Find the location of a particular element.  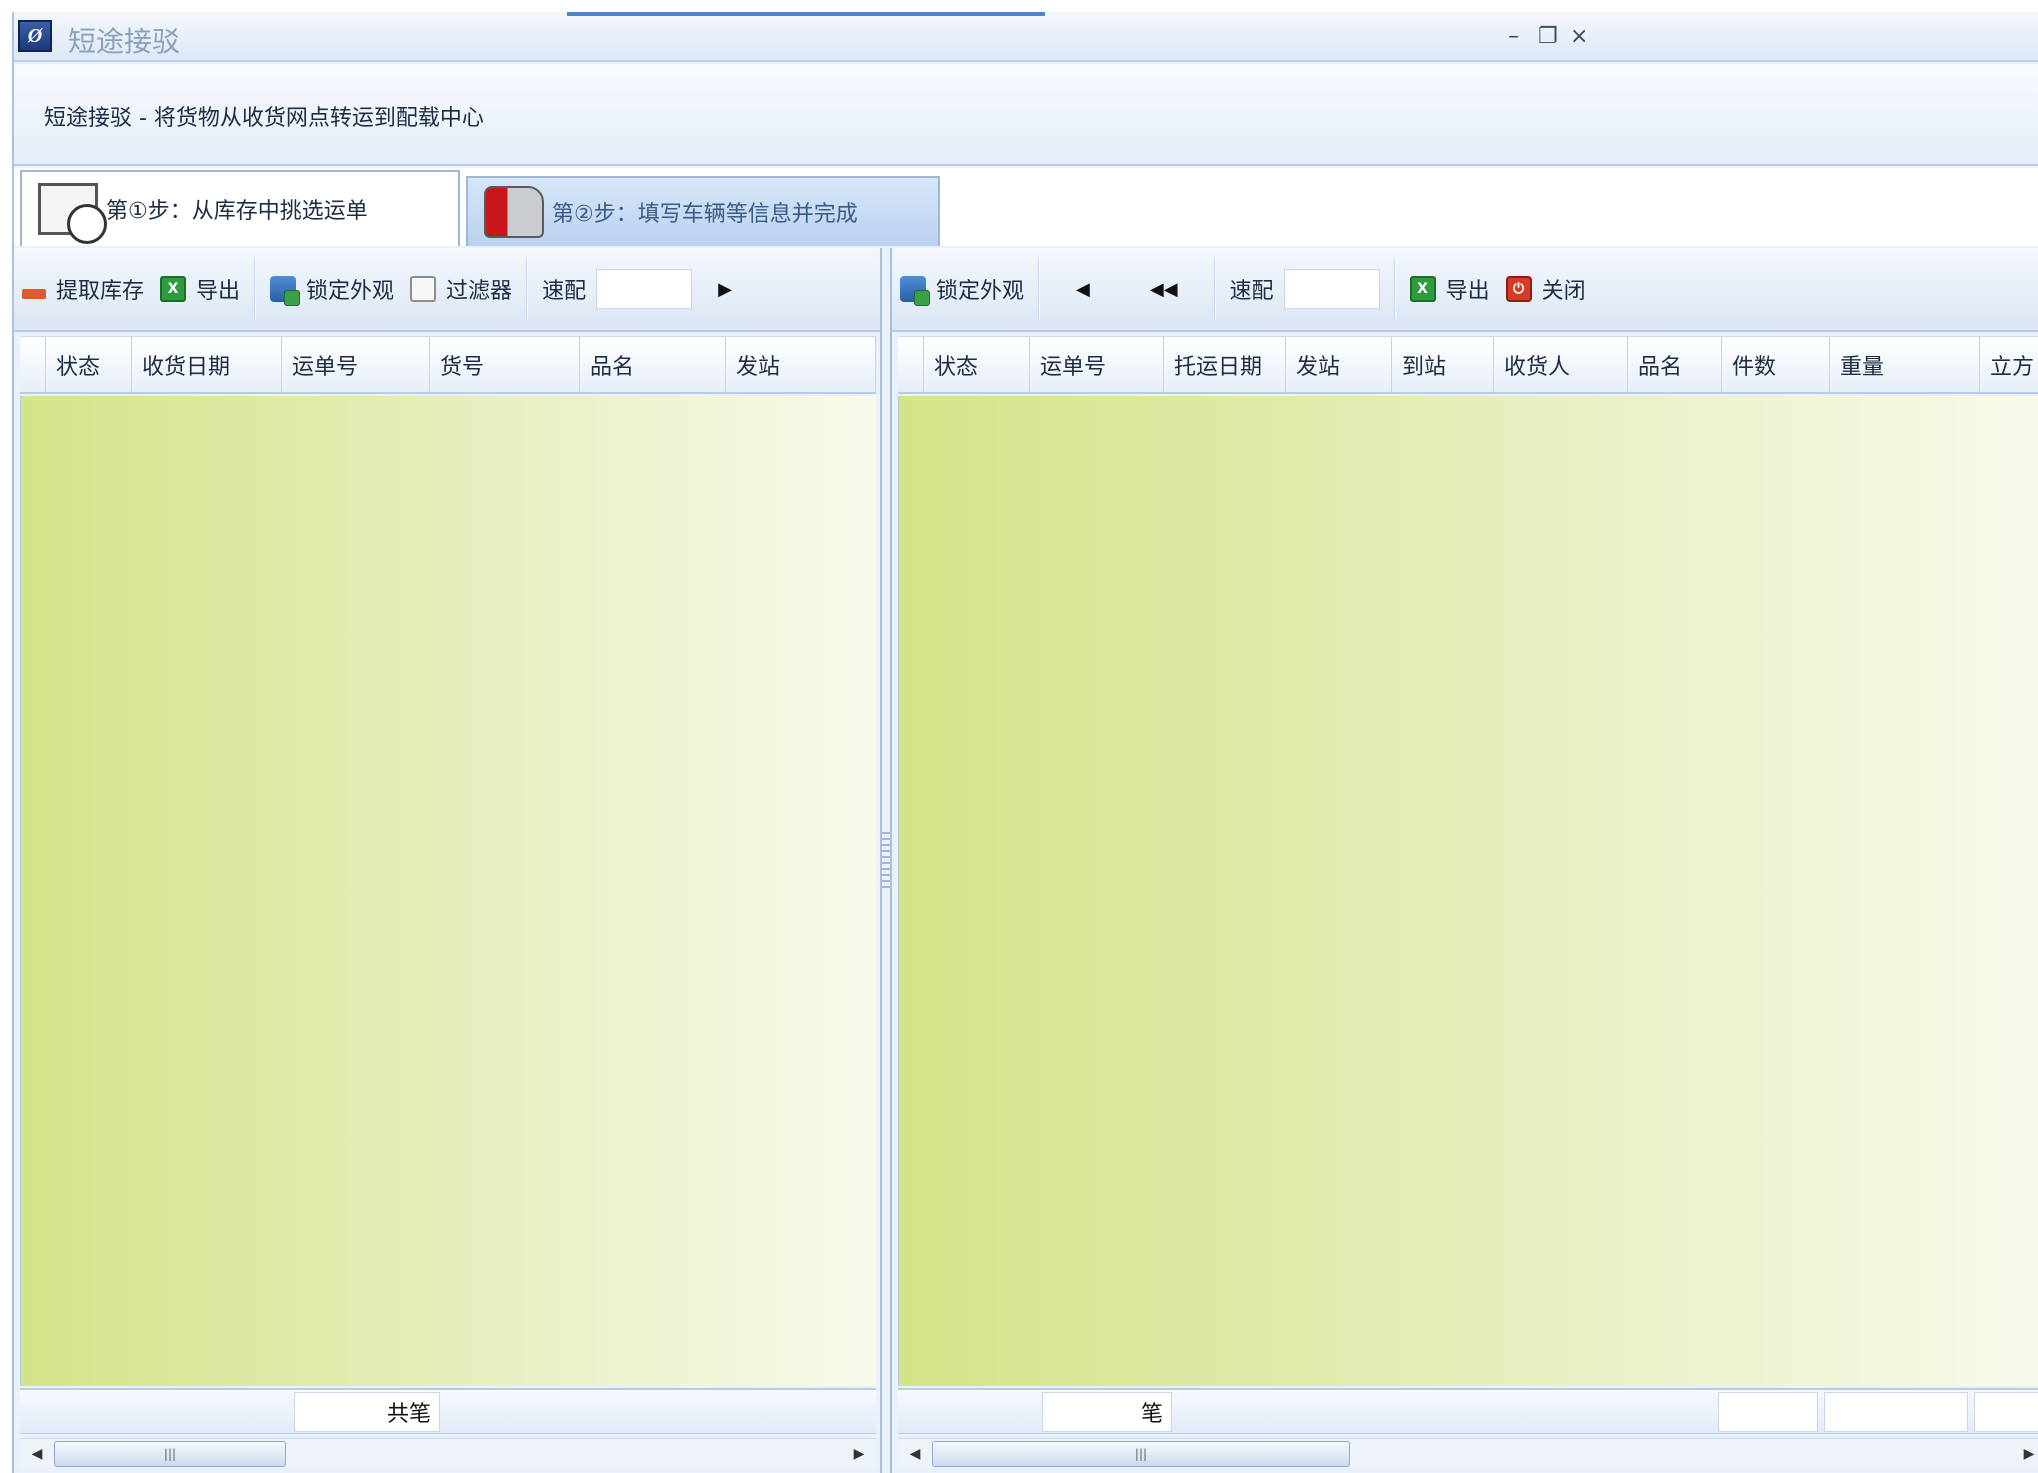

right-quick-match-label: 速配 is located at coordinates (1251, 291).